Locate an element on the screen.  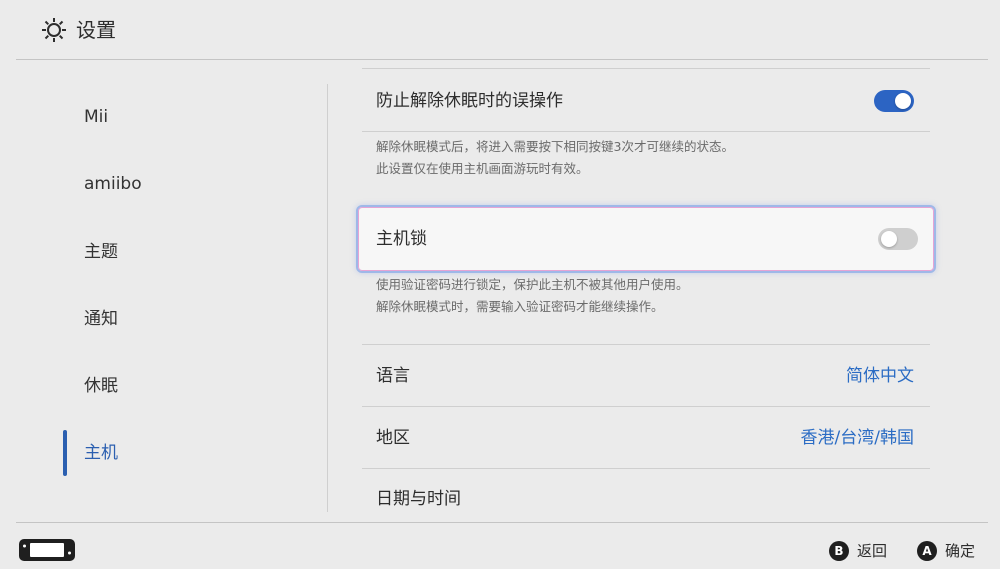
back-button-label: 返回 is located at coordinates (872, 551).